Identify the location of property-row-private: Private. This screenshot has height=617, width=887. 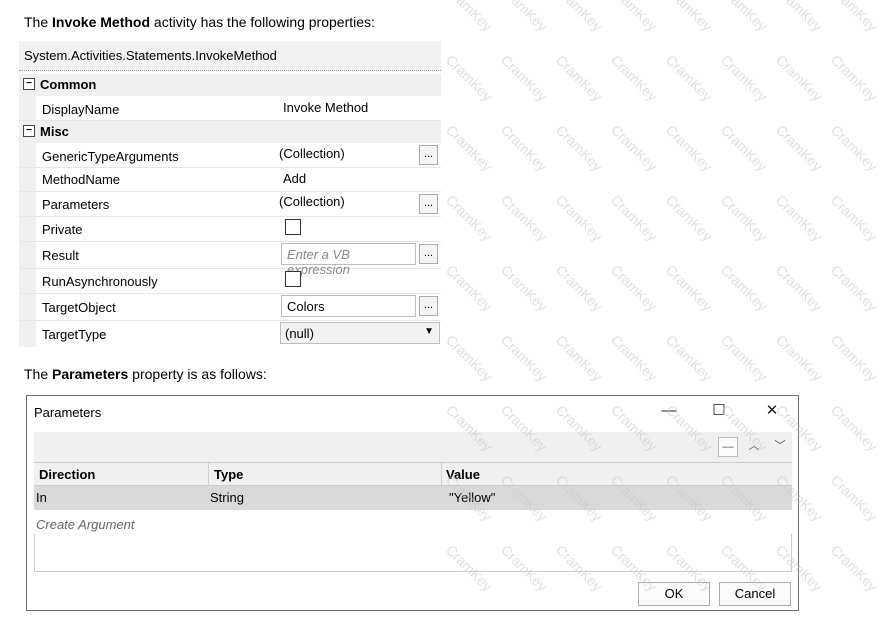
(230, 229).